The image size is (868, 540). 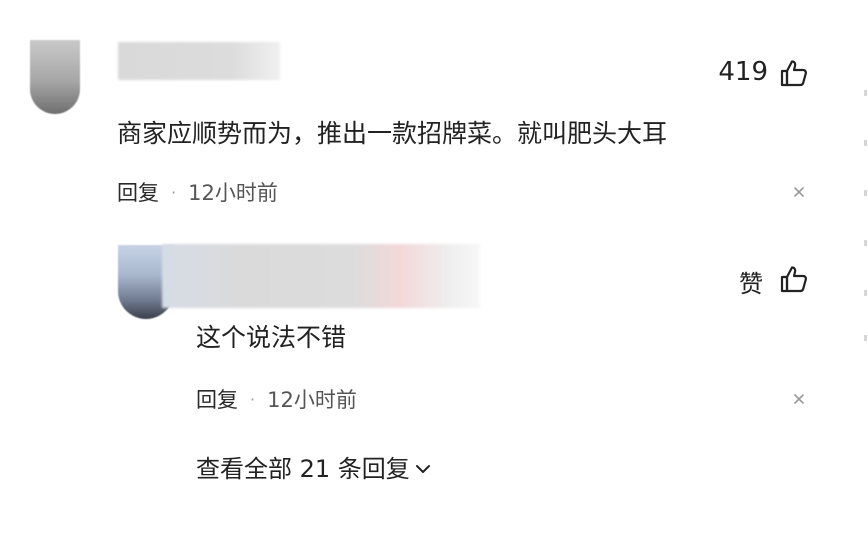 What do you see at coordinates (55, 77) in the screenshot?
I see `avatar` at bounding box center [55, 77].